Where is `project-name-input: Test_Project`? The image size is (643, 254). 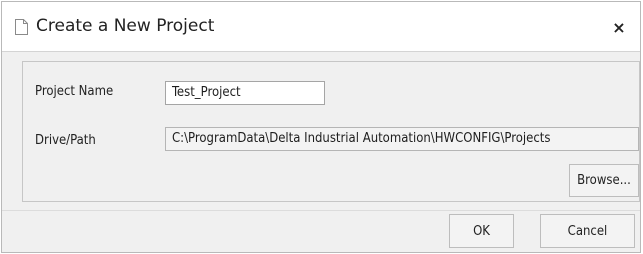
project-name-input: Test_Project is located at coordinates (245, 93).